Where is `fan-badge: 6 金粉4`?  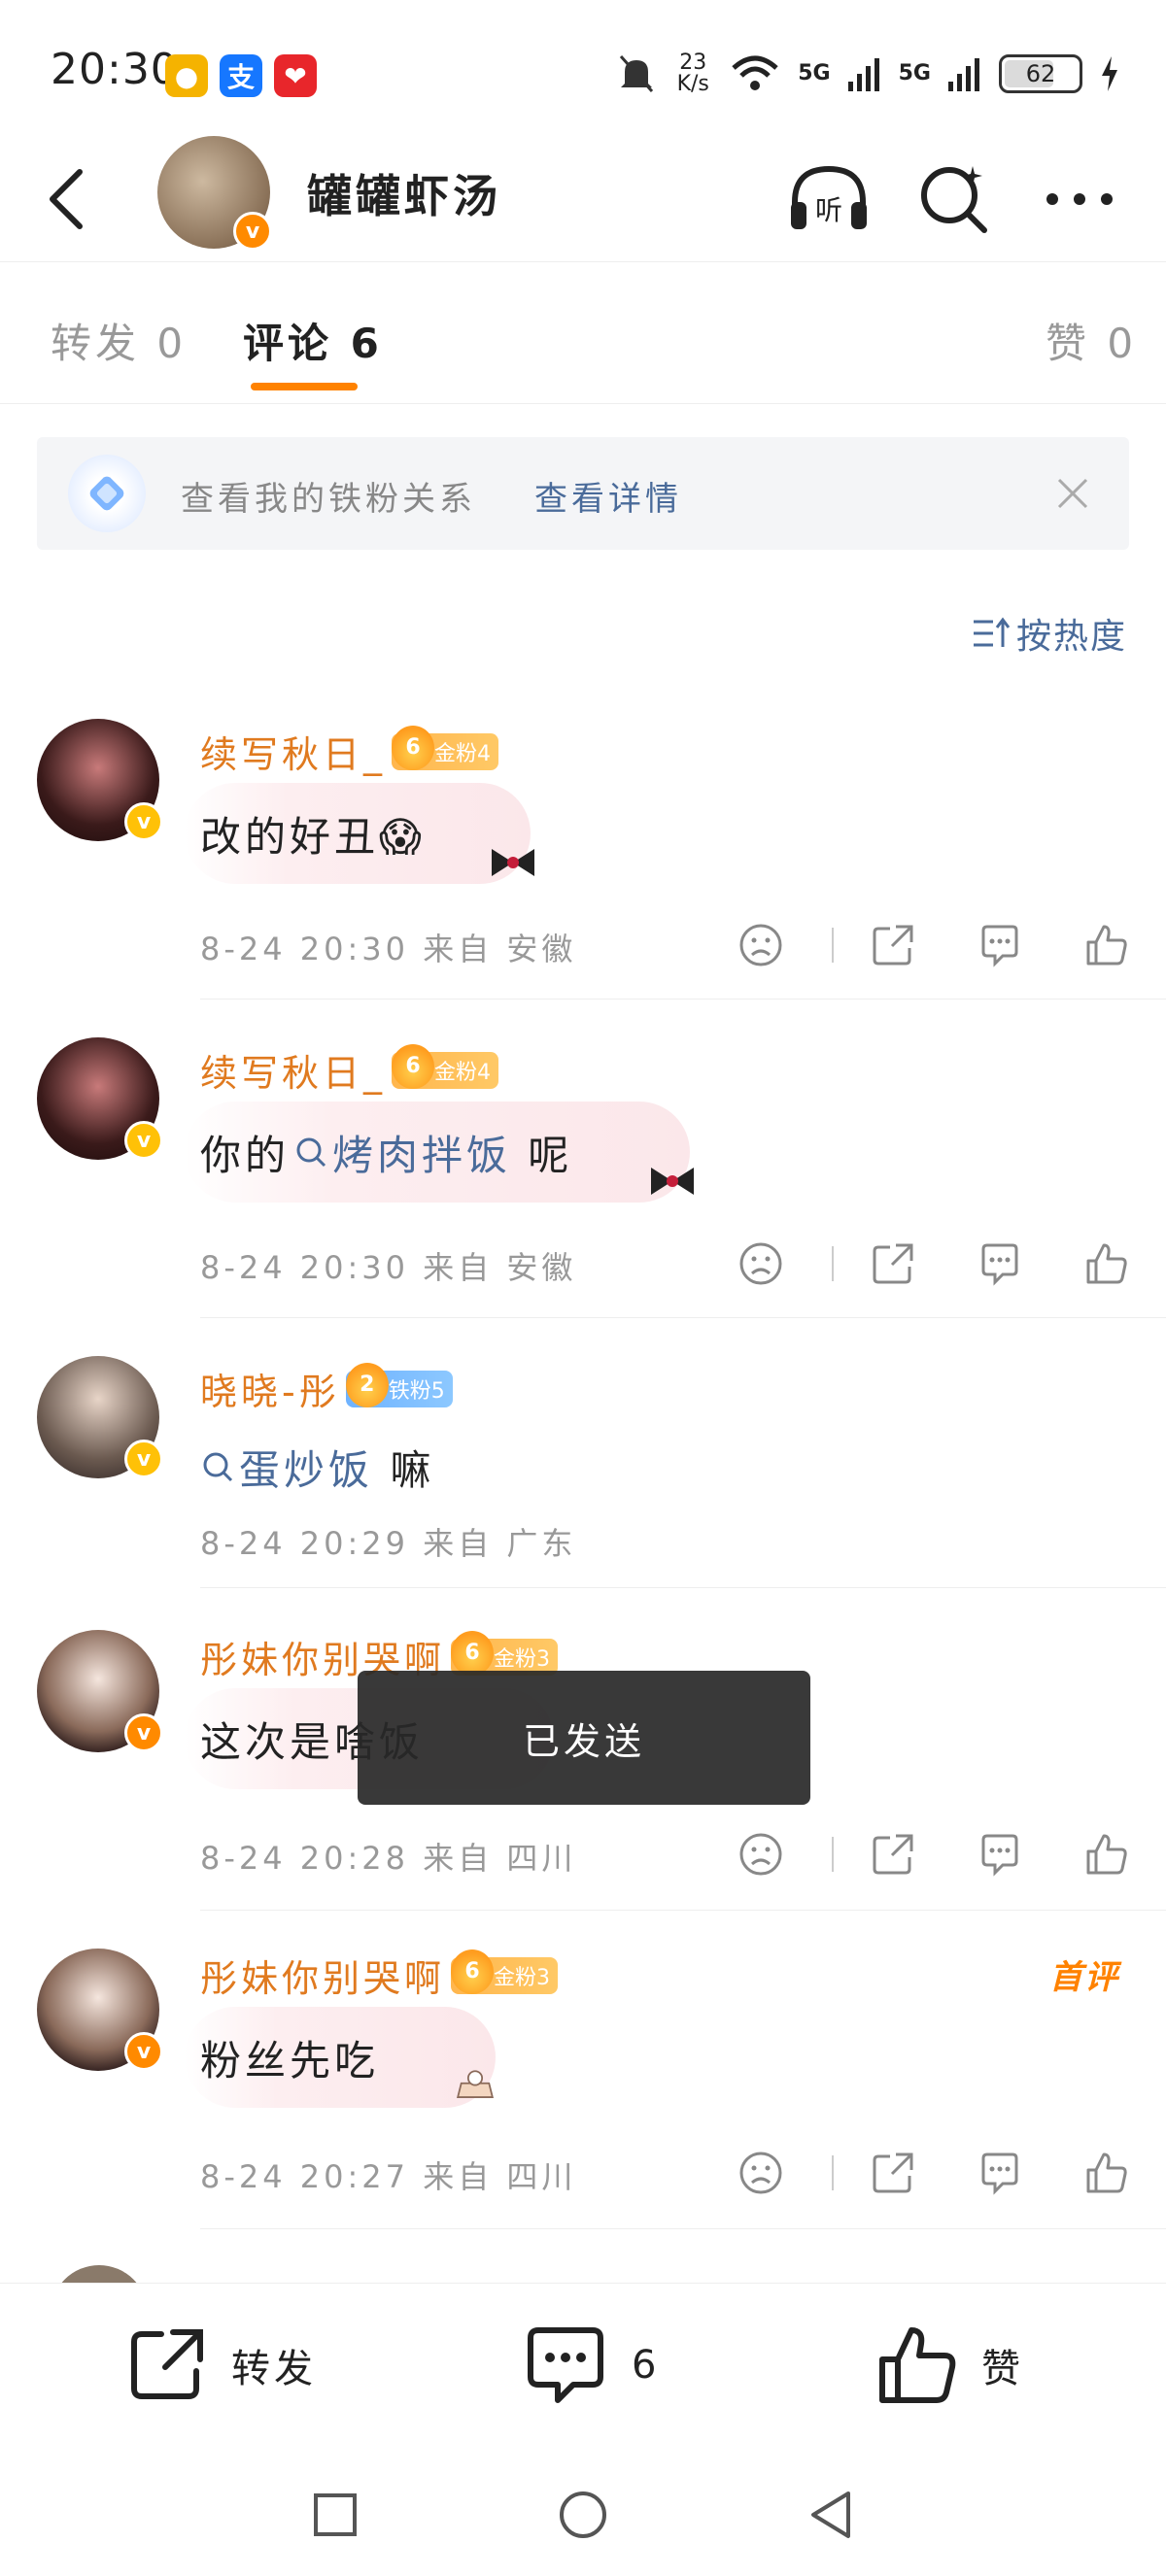 fan-badge: 6 金粉4 is located at coordinates (445, 747).